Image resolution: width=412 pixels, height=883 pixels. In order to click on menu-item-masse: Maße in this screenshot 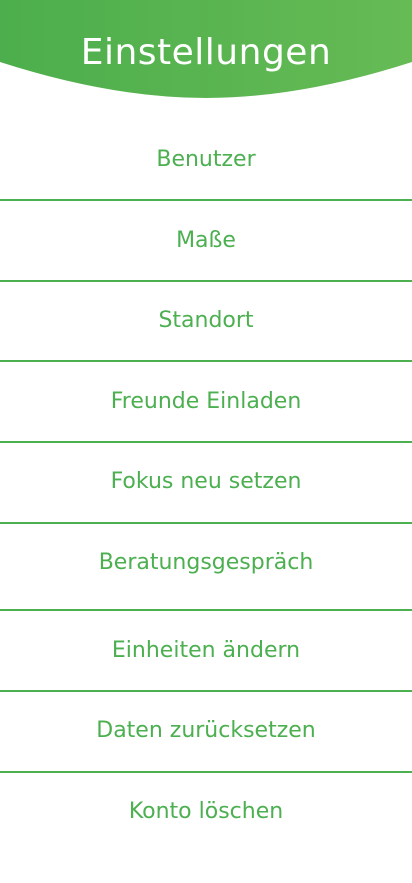, I will do `click(206, 241)`.